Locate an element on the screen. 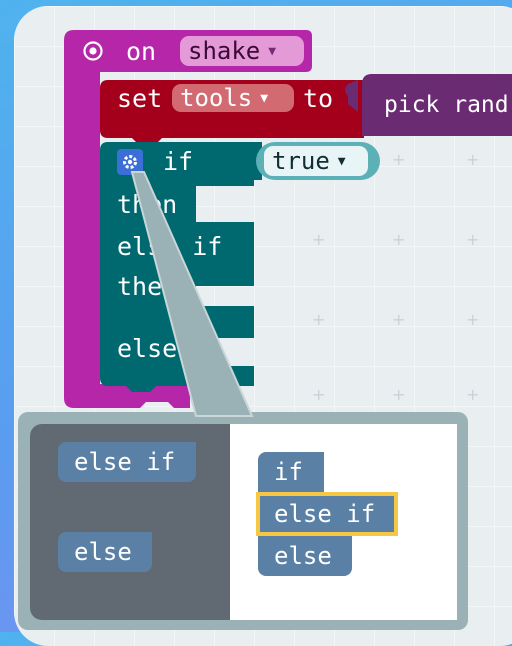  stack-if-block: if is located at coordinates (291, 472).